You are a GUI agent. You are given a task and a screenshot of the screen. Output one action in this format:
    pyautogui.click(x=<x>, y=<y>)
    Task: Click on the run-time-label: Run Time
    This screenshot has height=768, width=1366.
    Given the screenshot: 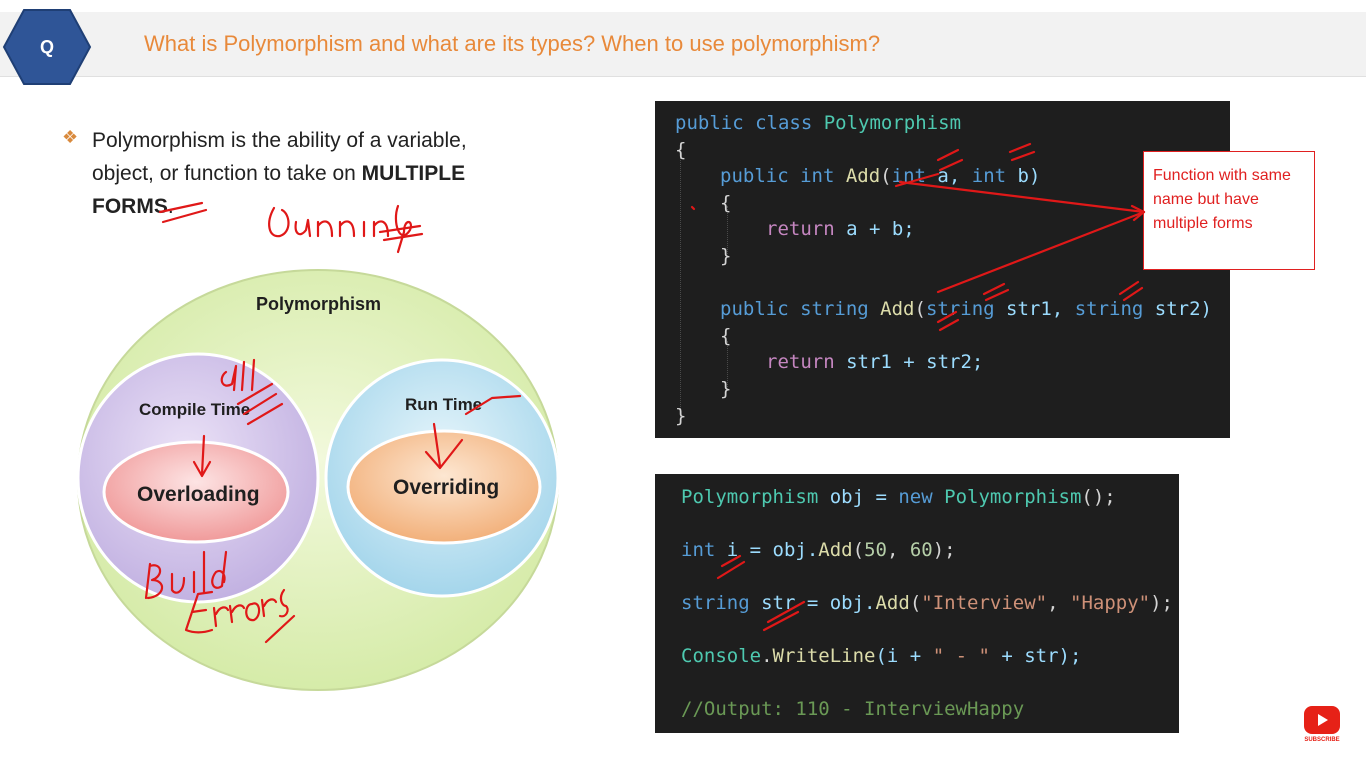 What is the action you would take?
    pyautogui.click(x=444, y=404)
    